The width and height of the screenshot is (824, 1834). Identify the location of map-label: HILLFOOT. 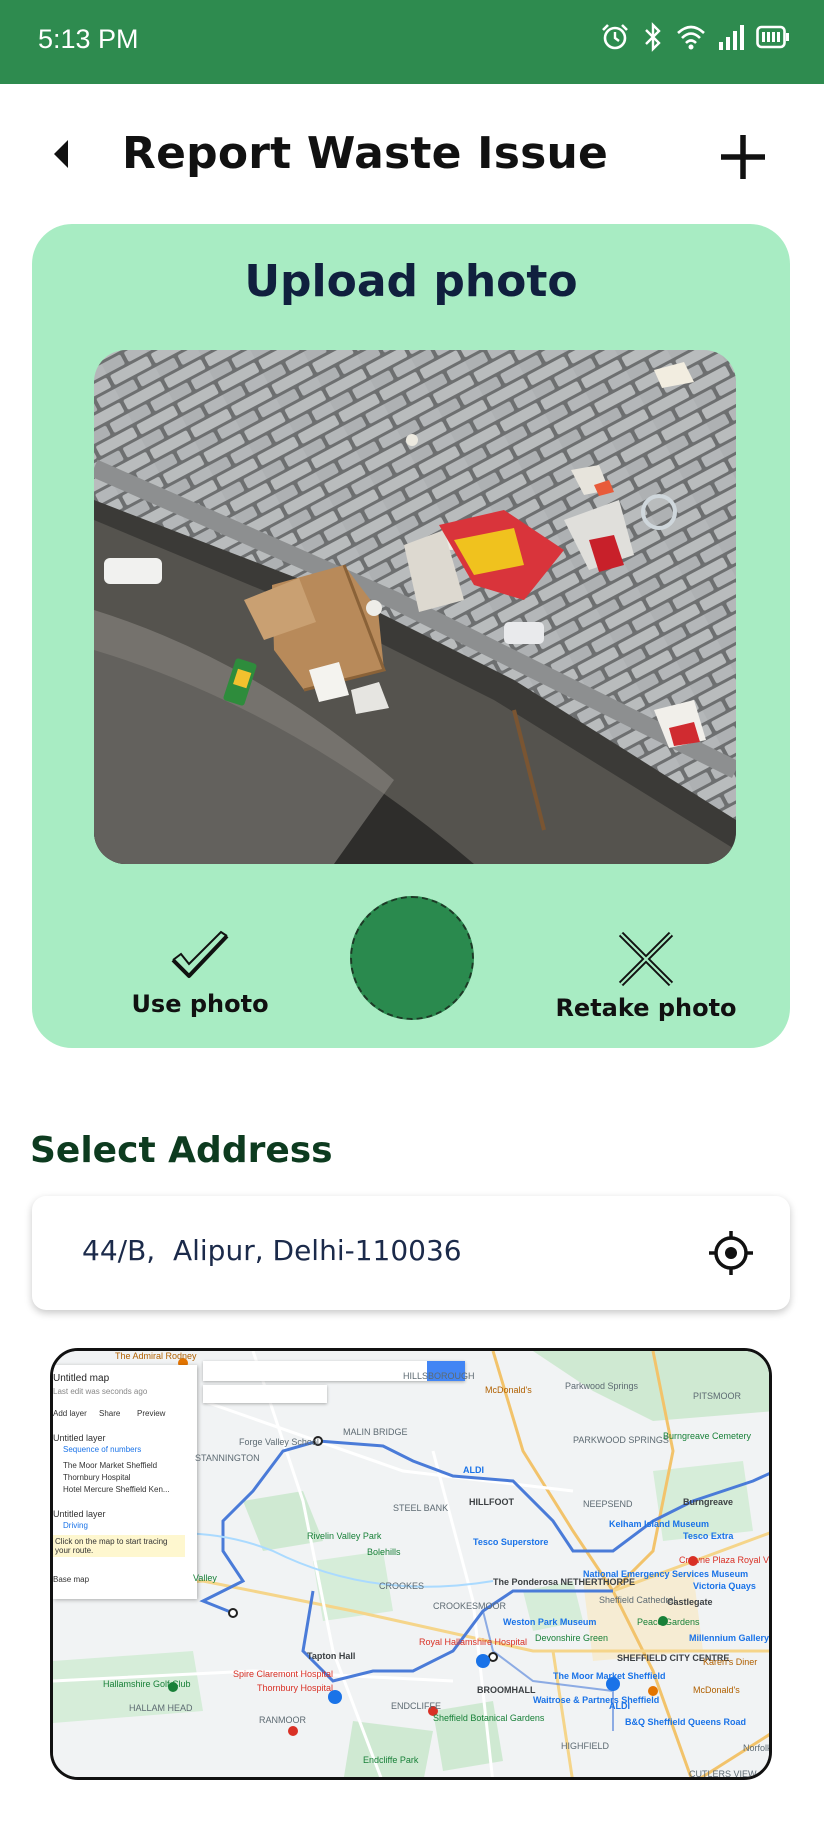
(491, 1502).